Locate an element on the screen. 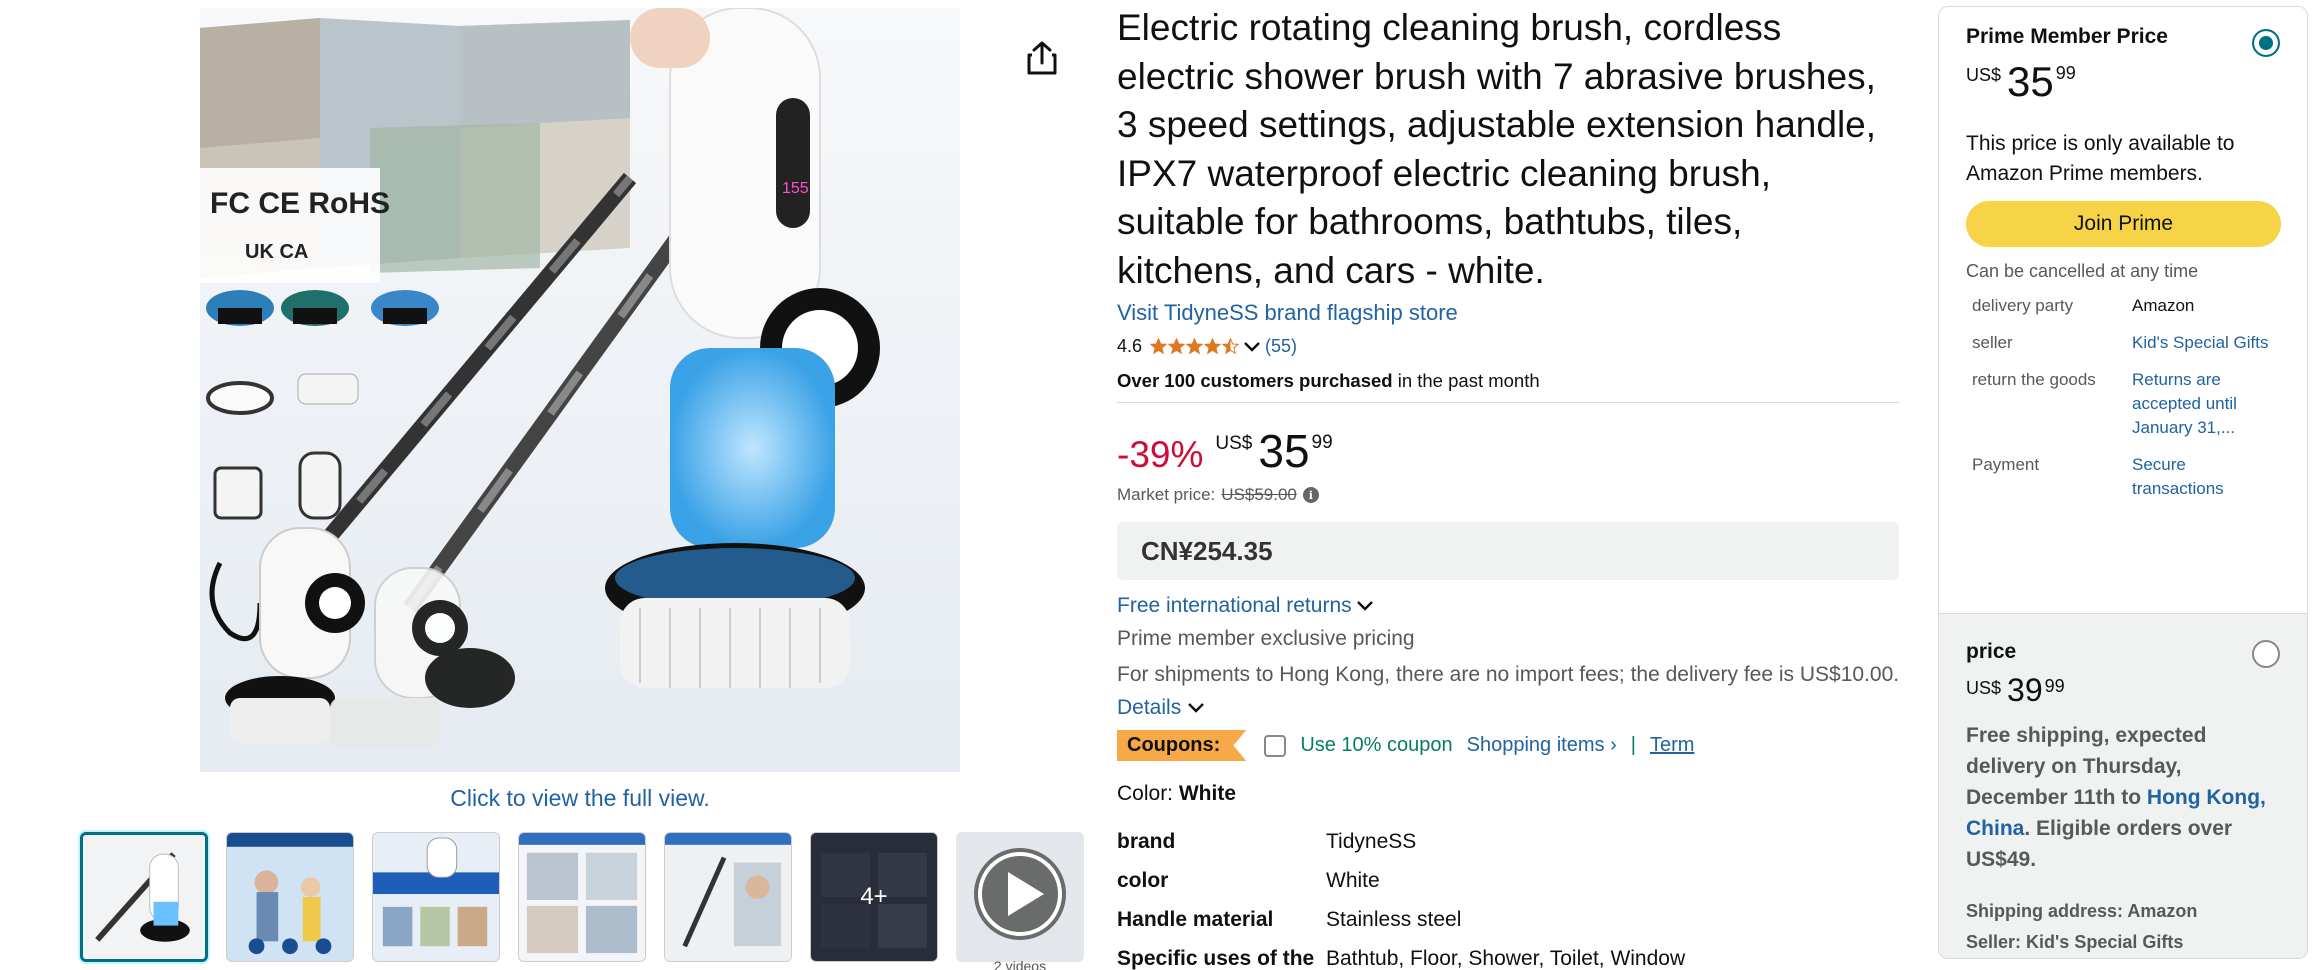 This screenshot has width=2319, height=970. shopping-items-label: Shopping items is located at coordinates (1535, 745).